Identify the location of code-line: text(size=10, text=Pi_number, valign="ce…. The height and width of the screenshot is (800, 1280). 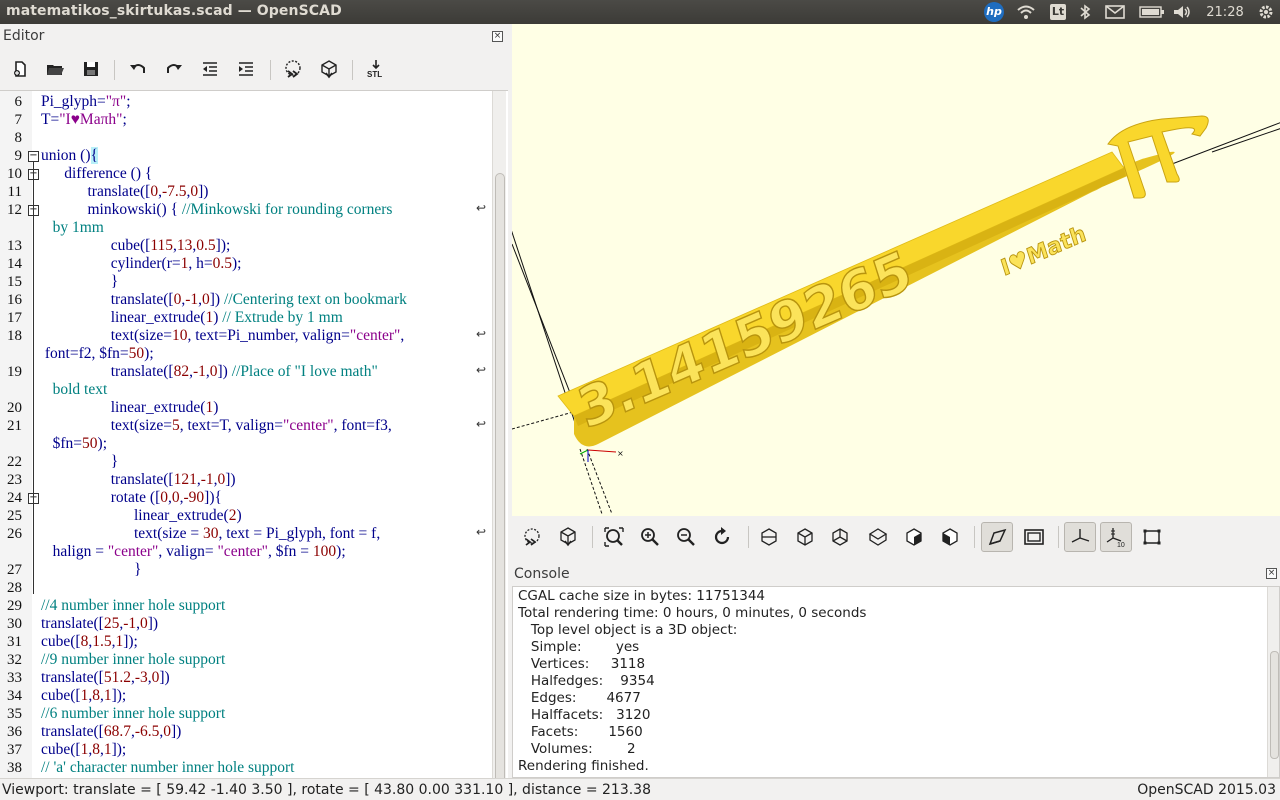
(223, 335).